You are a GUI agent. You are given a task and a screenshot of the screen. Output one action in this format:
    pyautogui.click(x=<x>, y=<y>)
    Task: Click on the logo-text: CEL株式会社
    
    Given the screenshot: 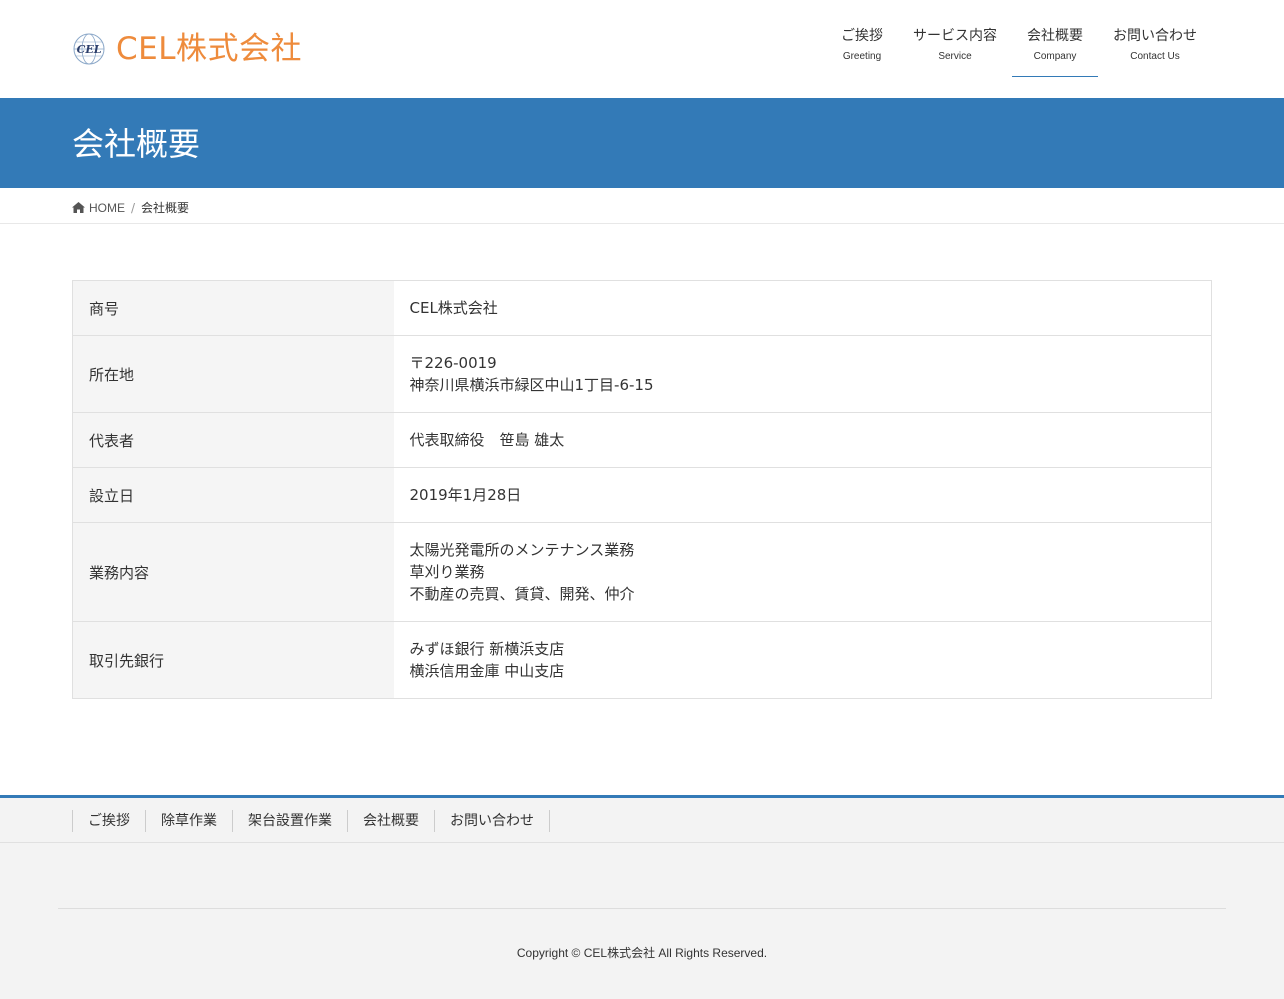 What is the action you would take?
    pyautogui.click(x=209, y=49)
    